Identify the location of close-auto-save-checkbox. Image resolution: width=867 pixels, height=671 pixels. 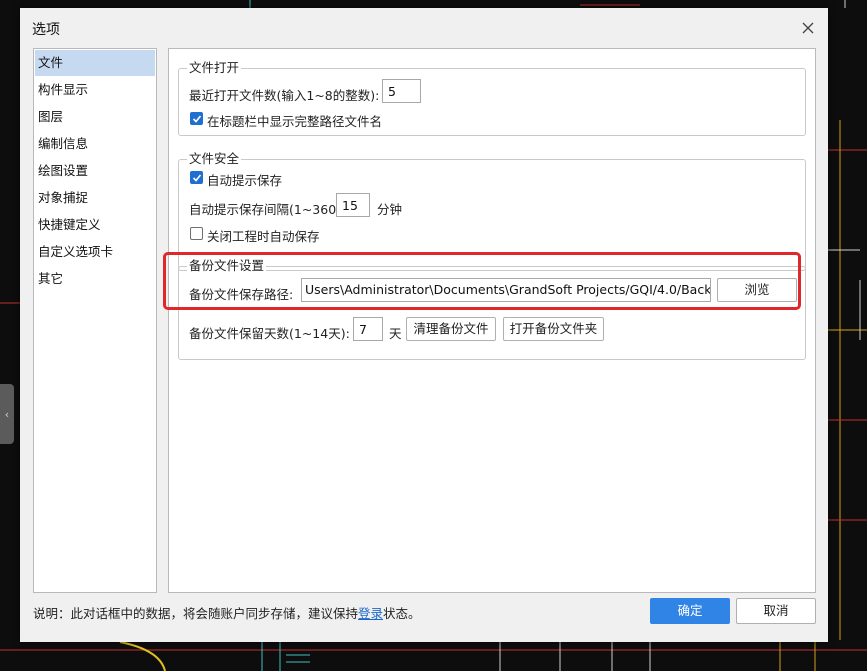
(196, 233).